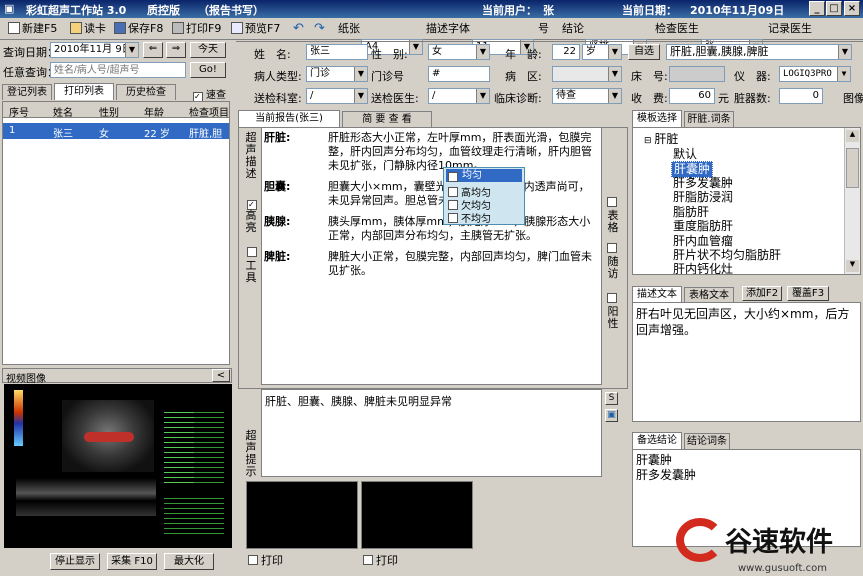  I want to click on tool-label: 工具, so click(251, 271).